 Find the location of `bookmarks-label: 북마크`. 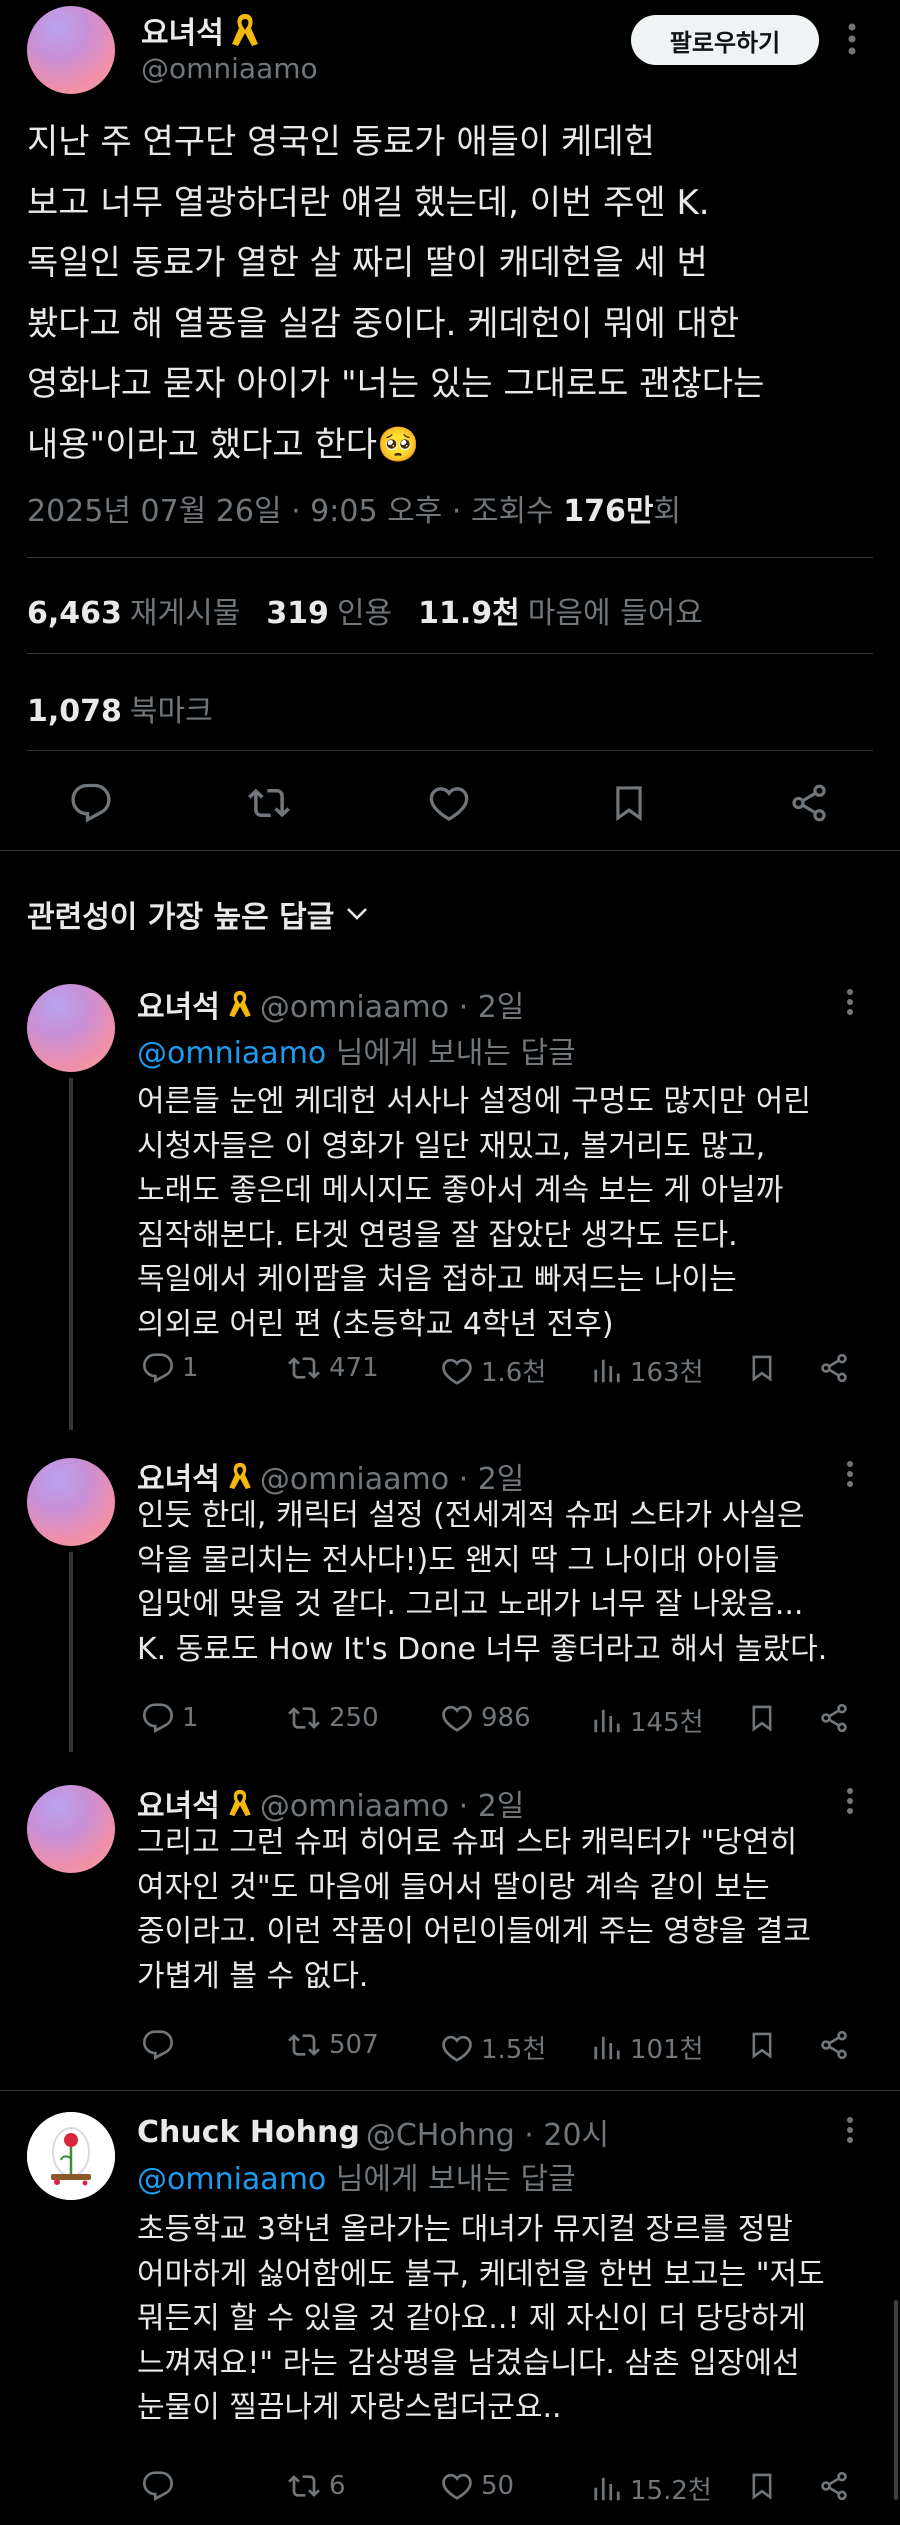

bookmarks-label: 북마크 is located at coordinates (171, 711).